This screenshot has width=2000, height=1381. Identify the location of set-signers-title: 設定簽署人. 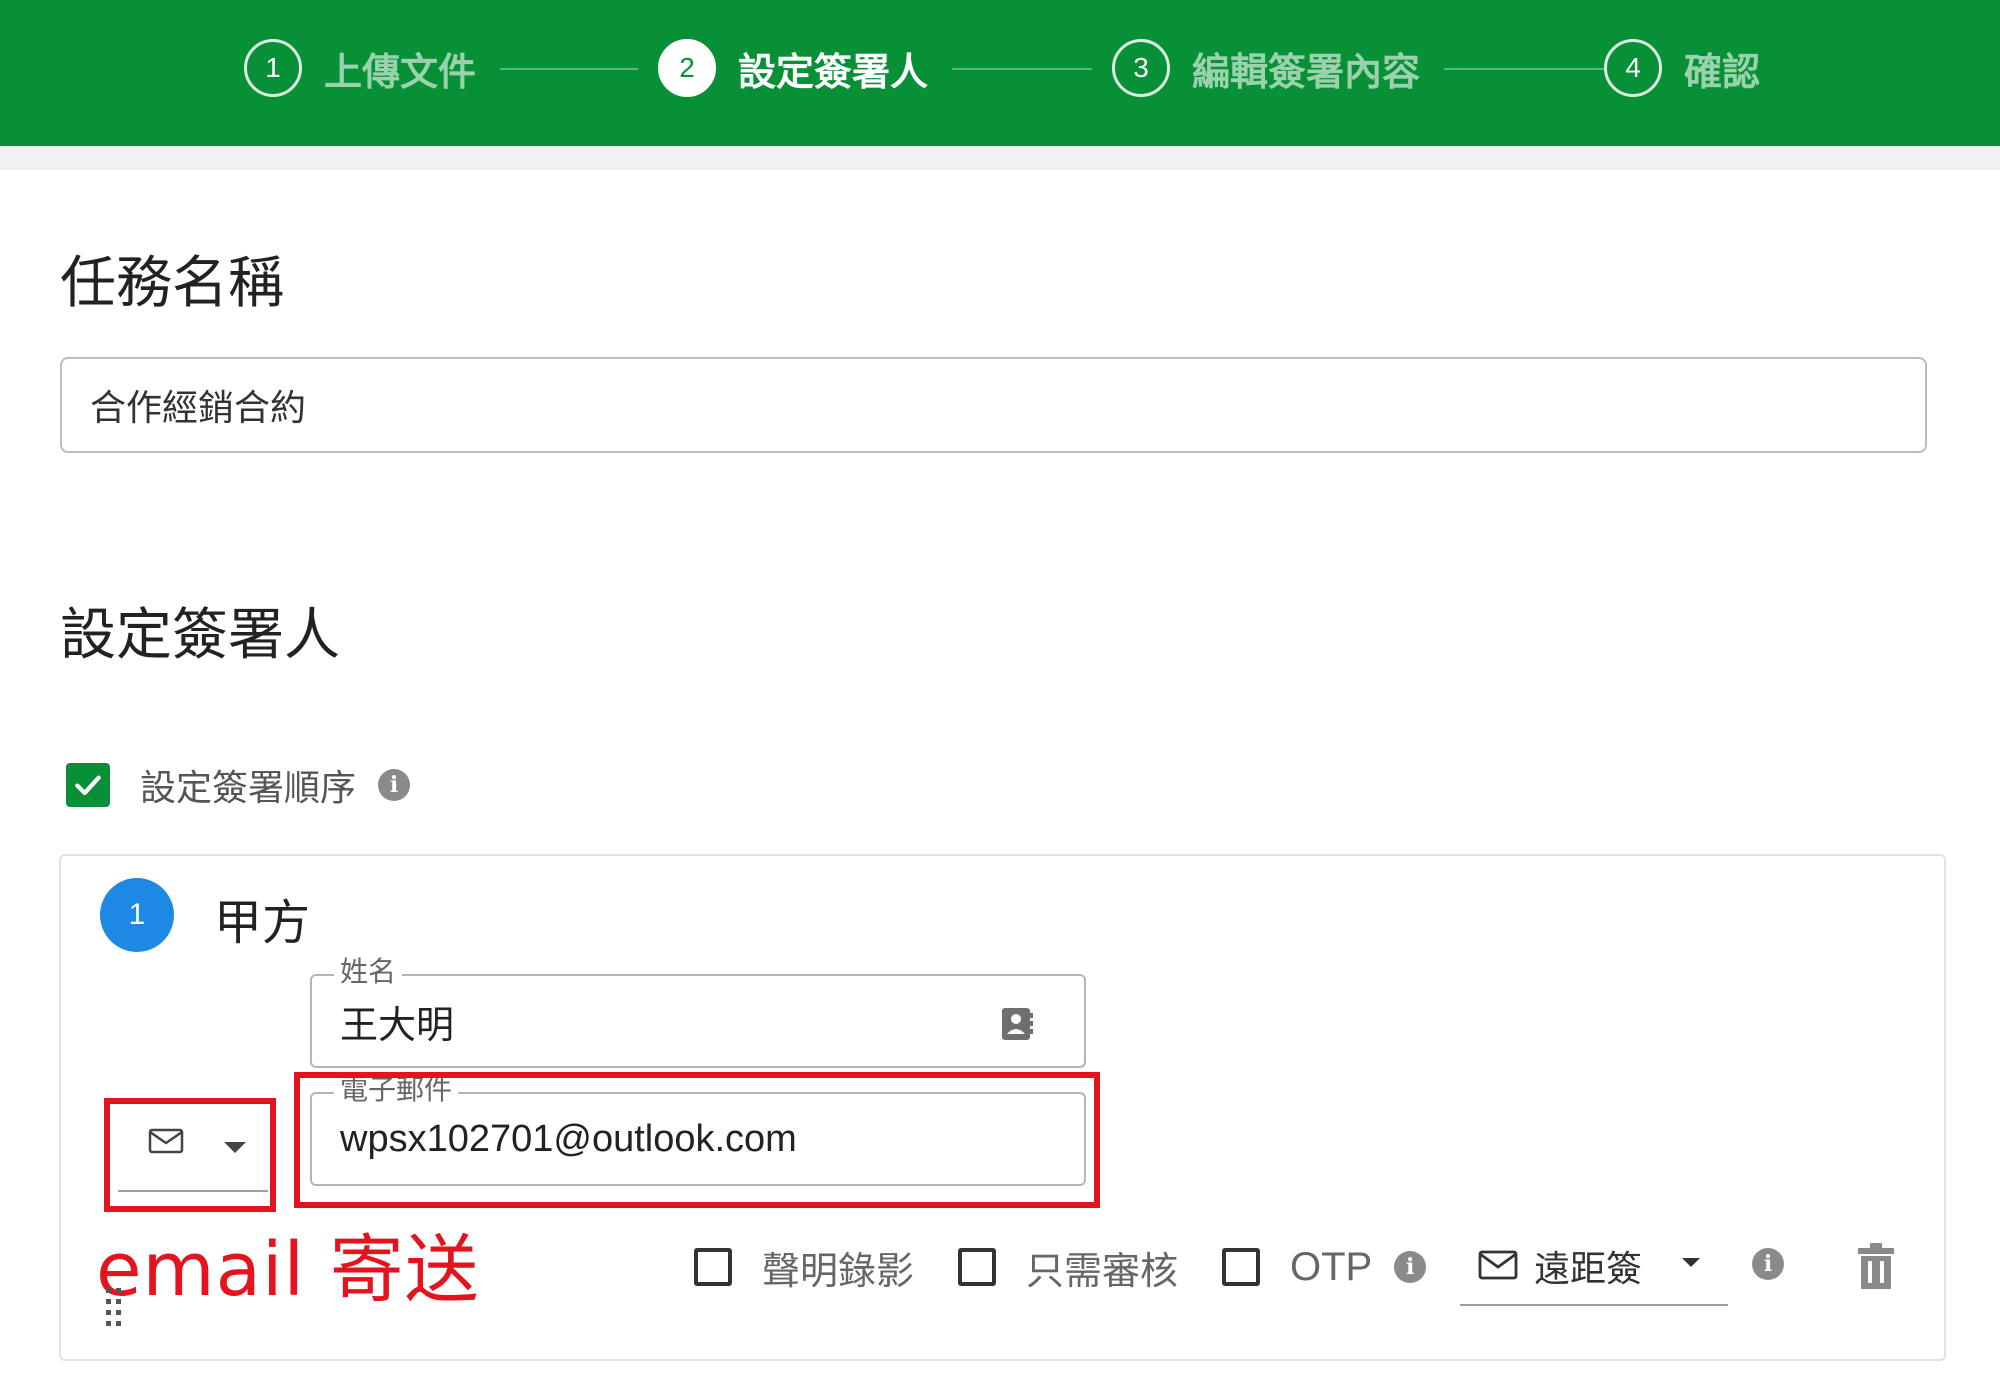
(200, 635).